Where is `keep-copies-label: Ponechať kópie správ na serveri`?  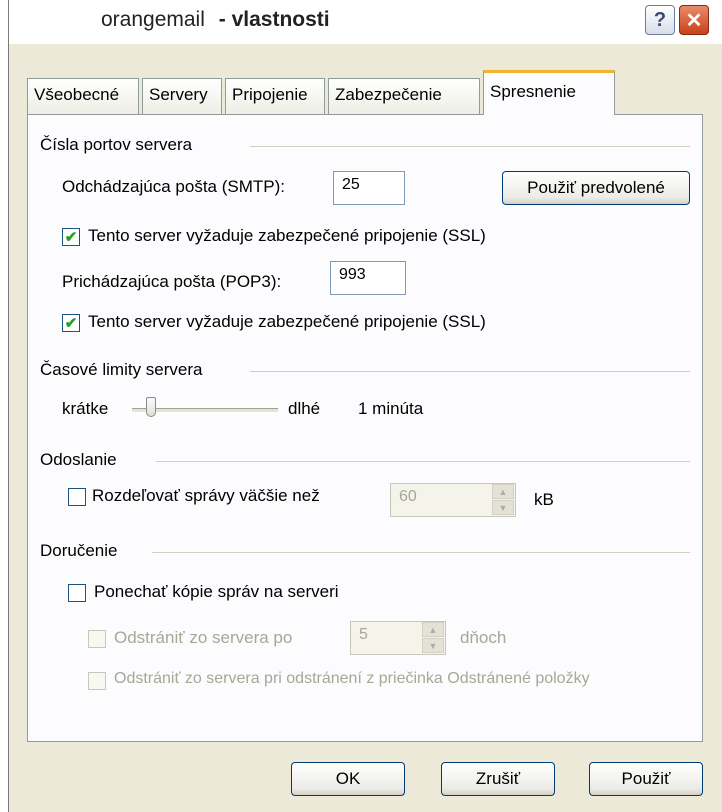
keep-copies-label: Ponechať kópie správ na serveri is located at coordinates (216, 591).